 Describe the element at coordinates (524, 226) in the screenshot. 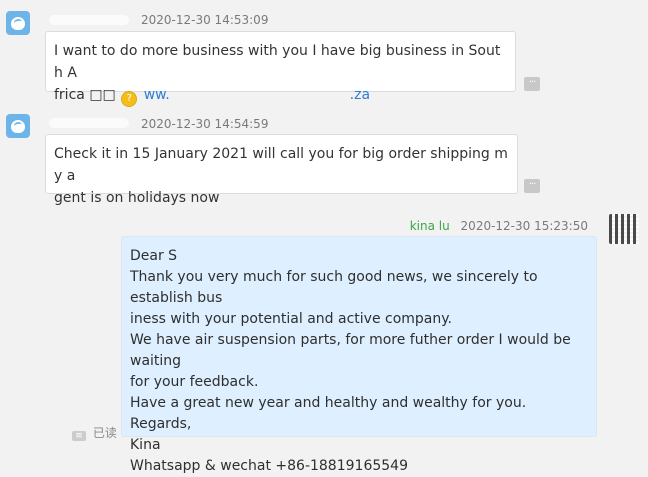

I see `self-message-timestamp: 2020-12-30 15:23:50` at that location.